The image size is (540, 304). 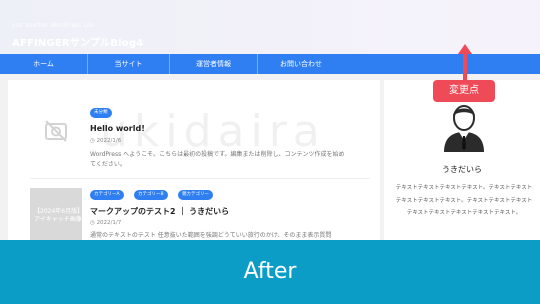 I want to click on post-date: ◷ 2022/1/6, so click(x=105, y=141).